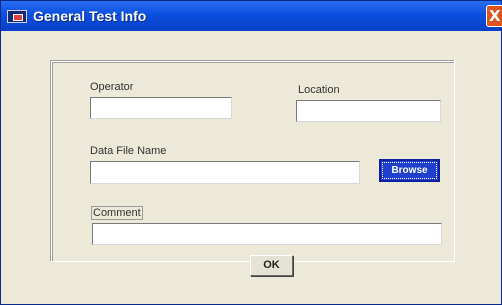 The width and height of the screenshot is (502, 305). I want to click on operator-label: Operator, so click(112, 87).